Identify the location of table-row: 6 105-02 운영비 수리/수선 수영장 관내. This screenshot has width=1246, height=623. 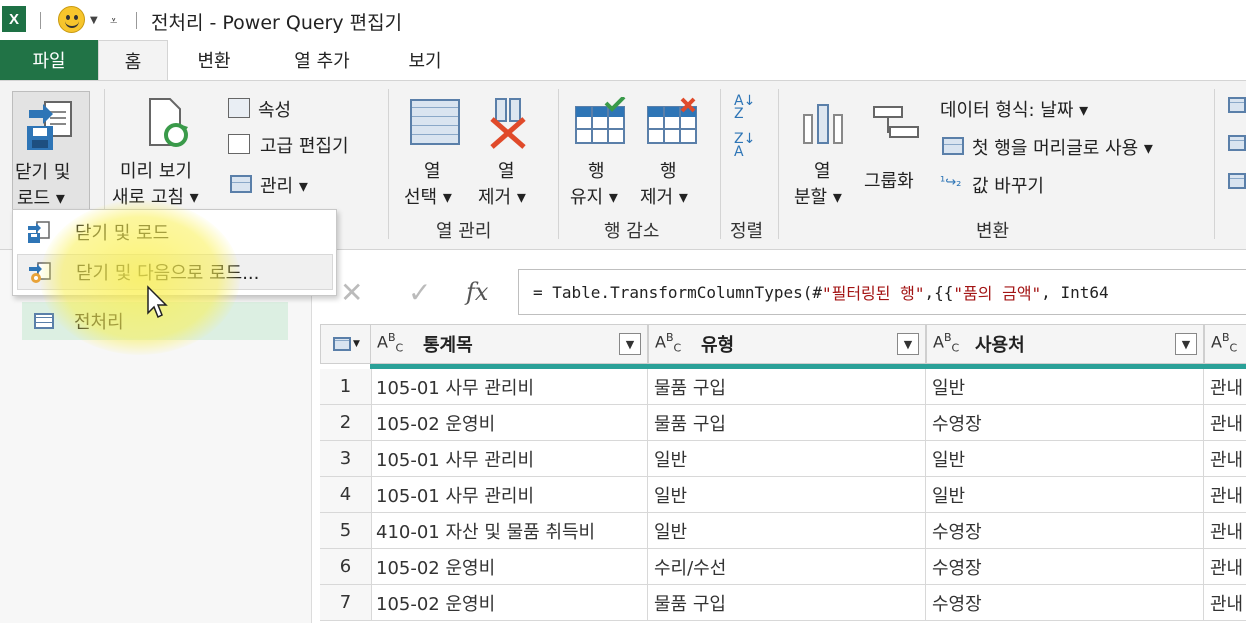
(783, 567).